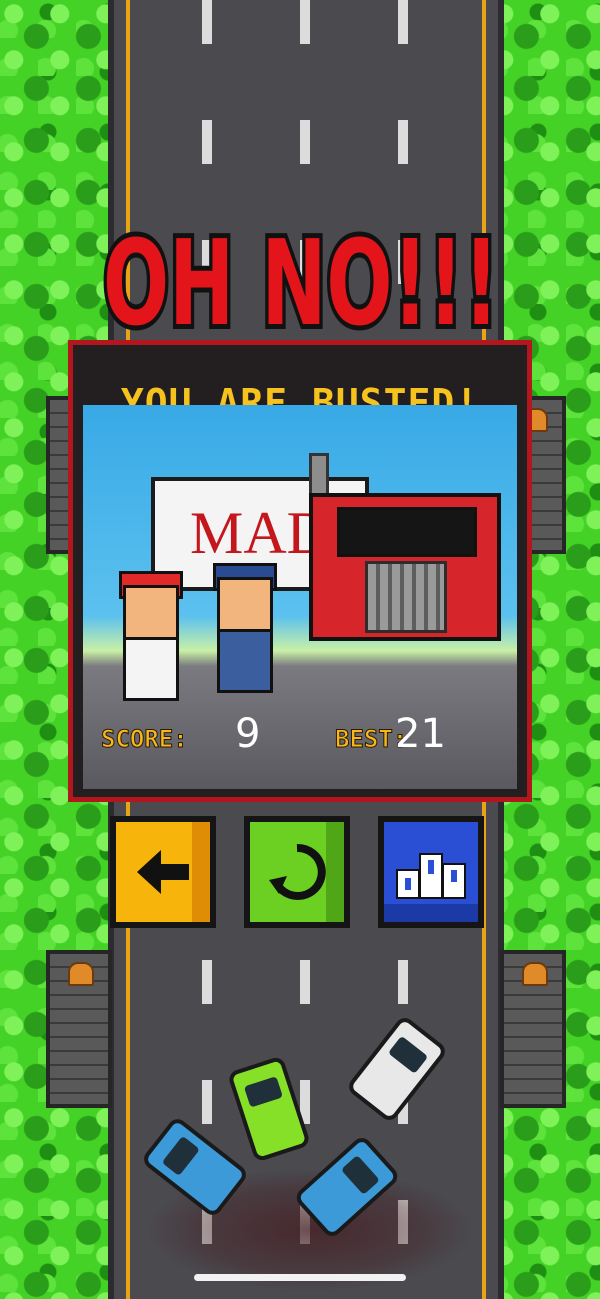  I want to click on replay-icon, so click(297, 871).